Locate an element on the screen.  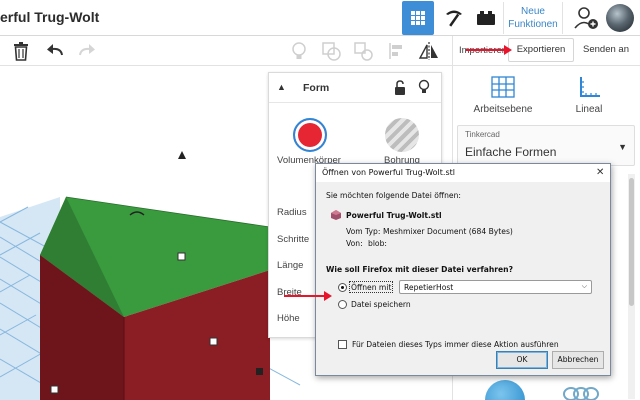
file-type-icon is located at coordinates (336, 215).